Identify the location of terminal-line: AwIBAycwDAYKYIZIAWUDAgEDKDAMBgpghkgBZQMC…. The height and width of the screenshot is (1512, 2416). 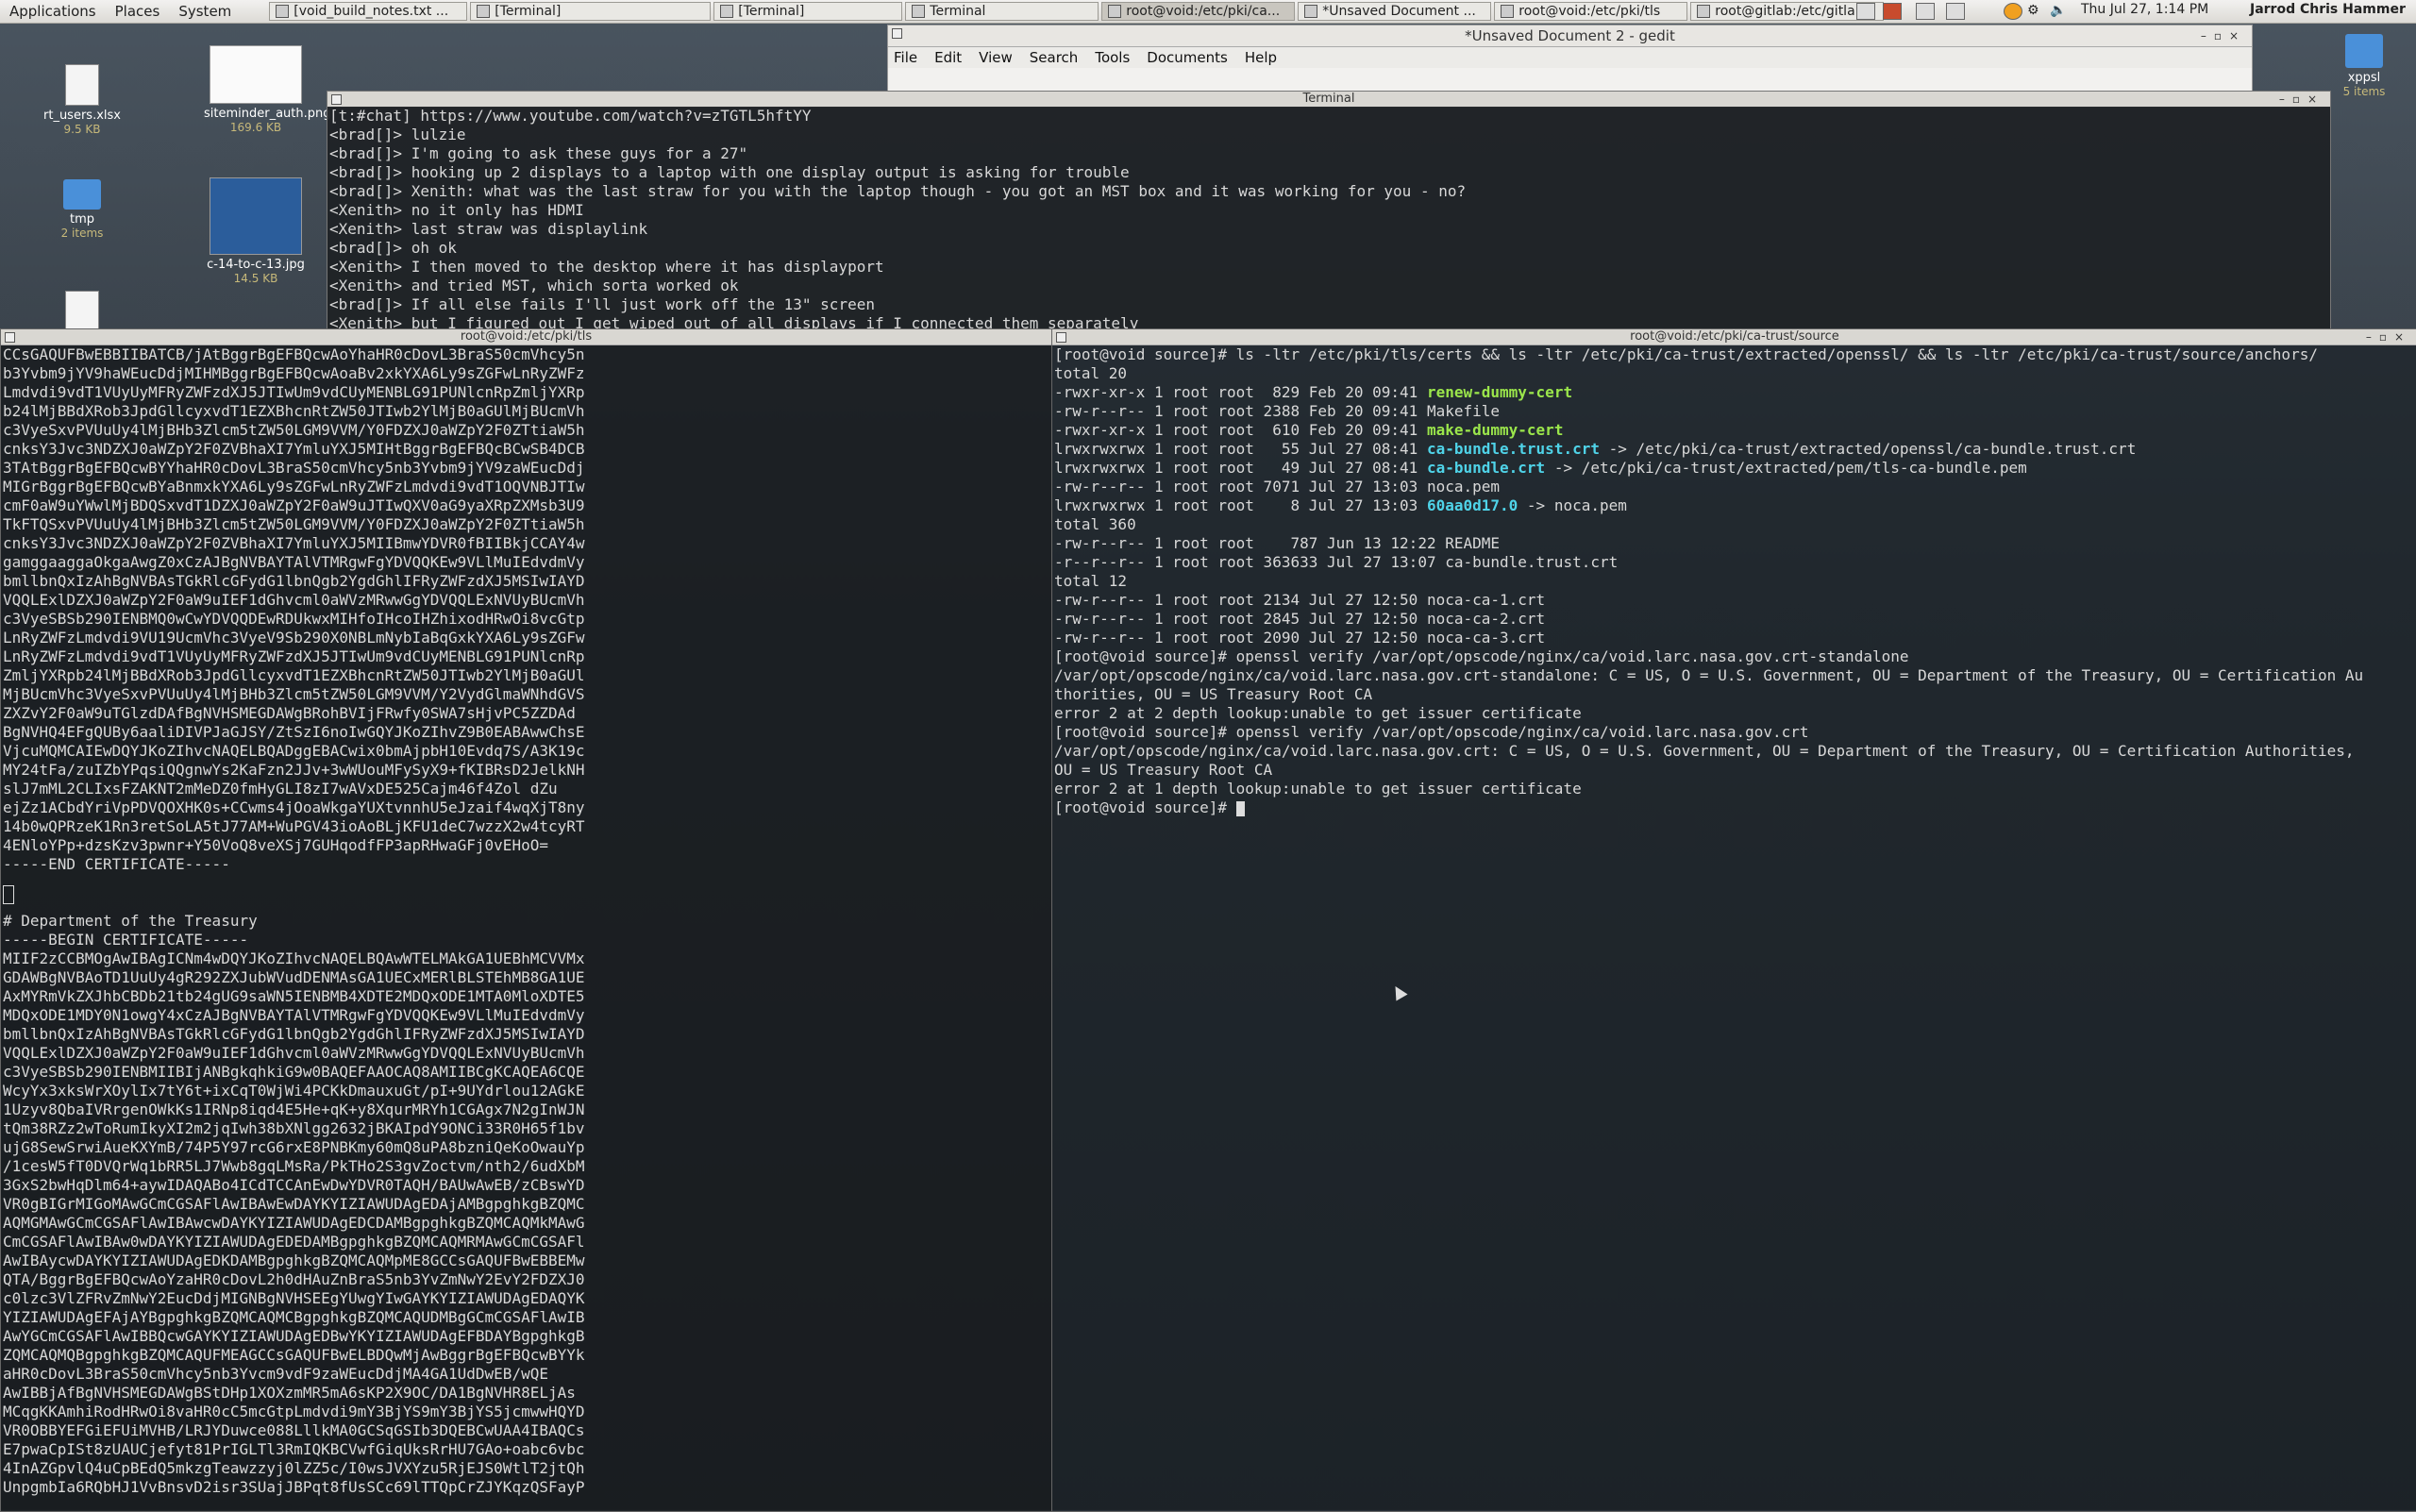
(294, 1260).